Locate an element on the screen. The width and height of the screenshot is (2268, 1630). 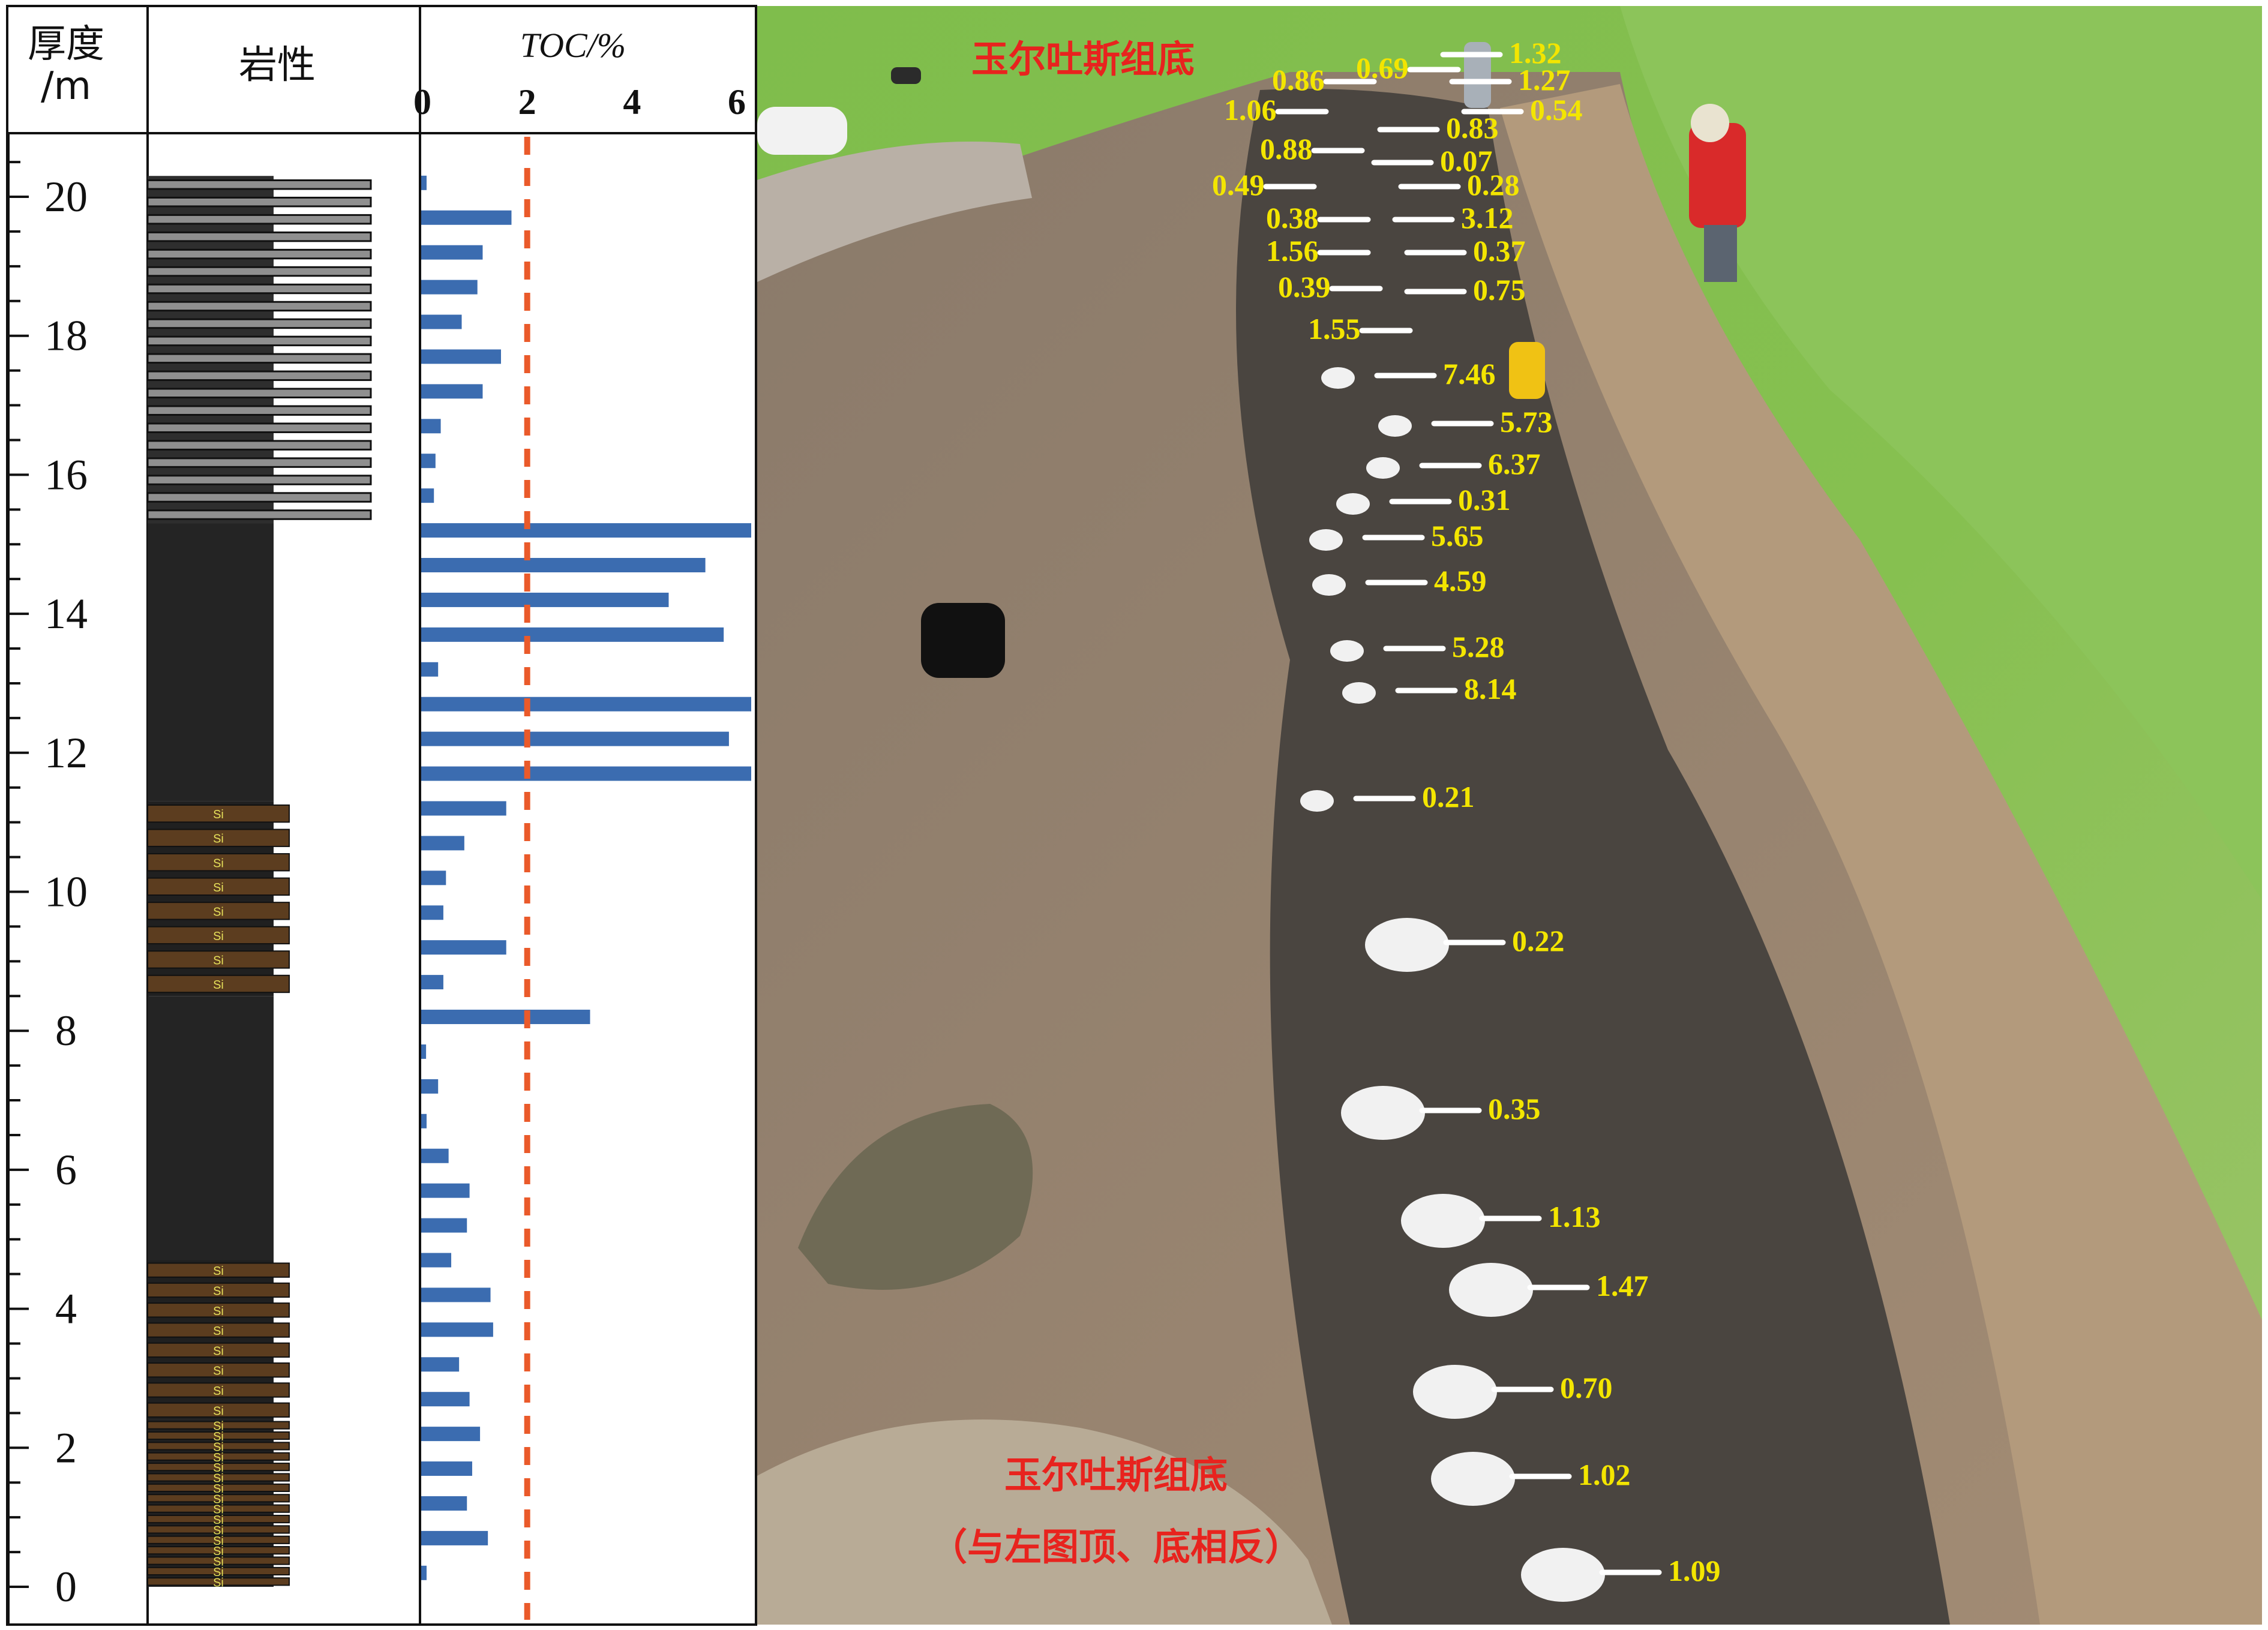
lithology-shale is located at coordinates (211, 662).